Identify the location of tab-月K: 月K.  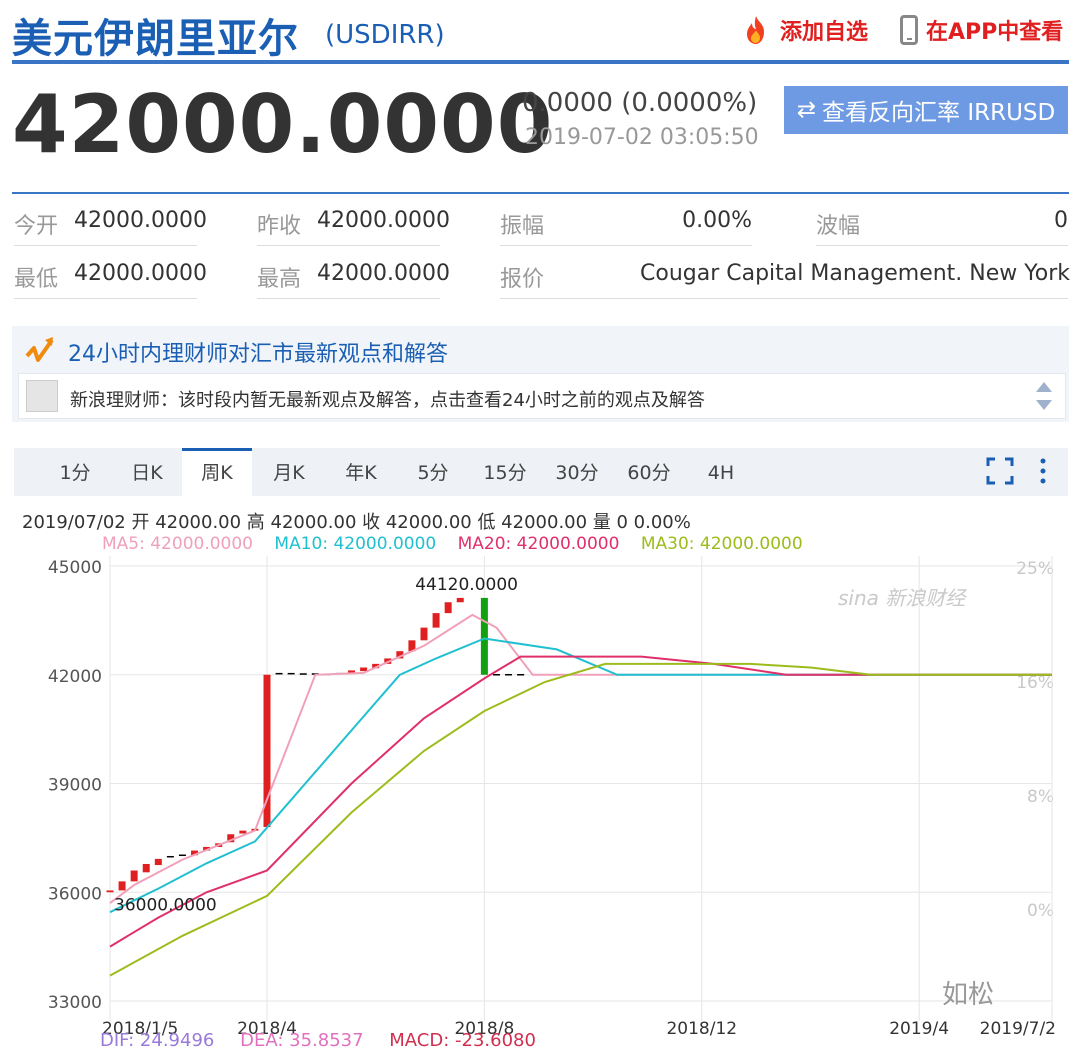
(289, 472).